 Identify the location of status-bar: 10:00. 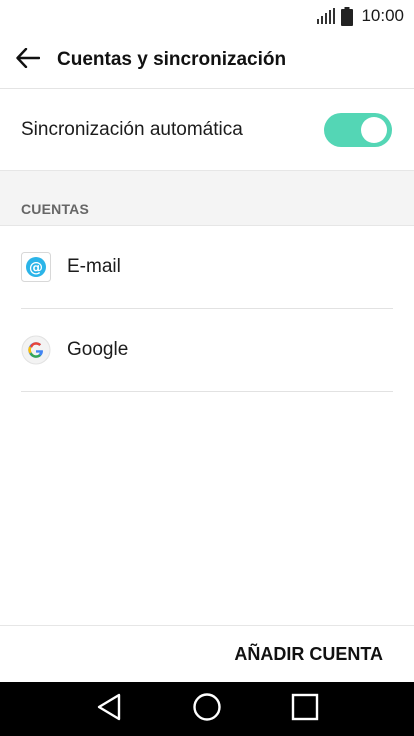
(207, 16).